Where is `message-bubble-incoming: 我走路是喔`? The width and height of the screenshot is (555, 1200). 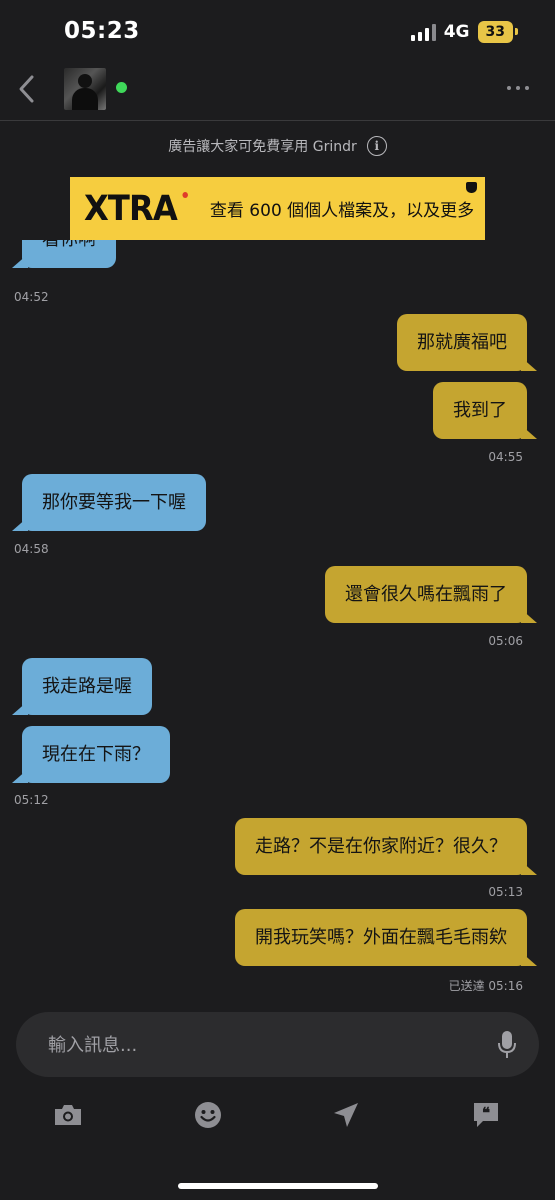 message-bubble-incoming: 我走路是喔 is located at coordinates (82, 686).